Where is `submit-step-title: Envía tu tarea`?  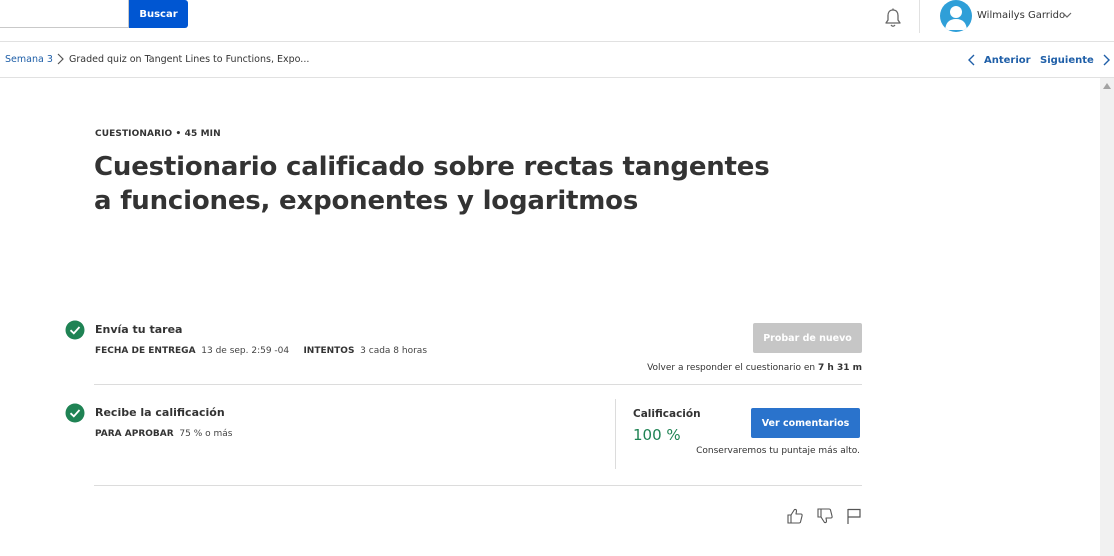
submit-step-title: Envía tu tarea is located at coordinates (139, 329).